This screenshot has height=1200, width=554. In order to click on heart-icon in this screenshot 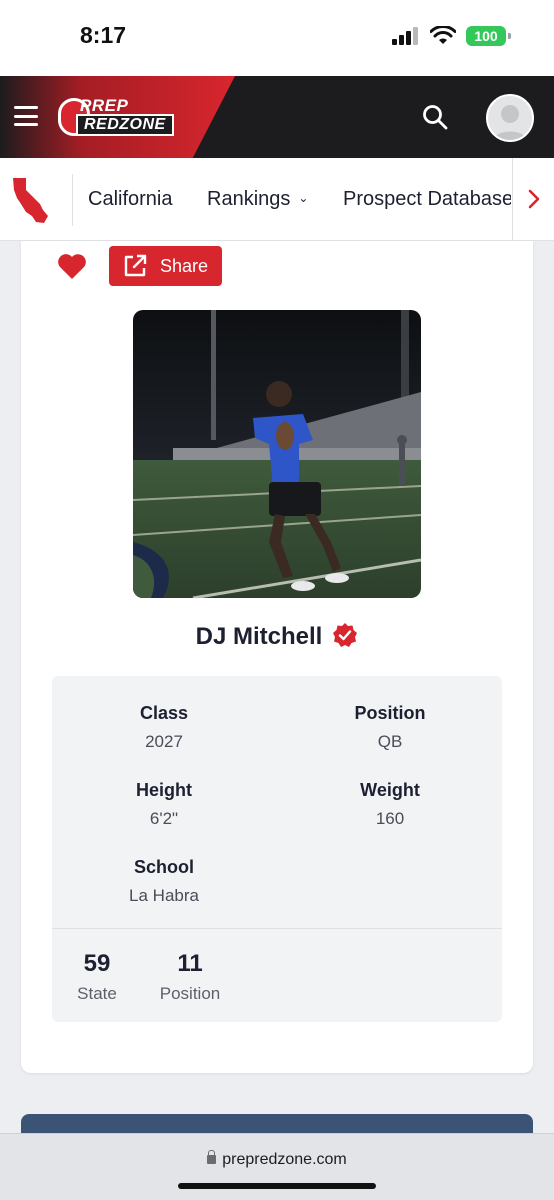, I will do `click(72, 266)`.